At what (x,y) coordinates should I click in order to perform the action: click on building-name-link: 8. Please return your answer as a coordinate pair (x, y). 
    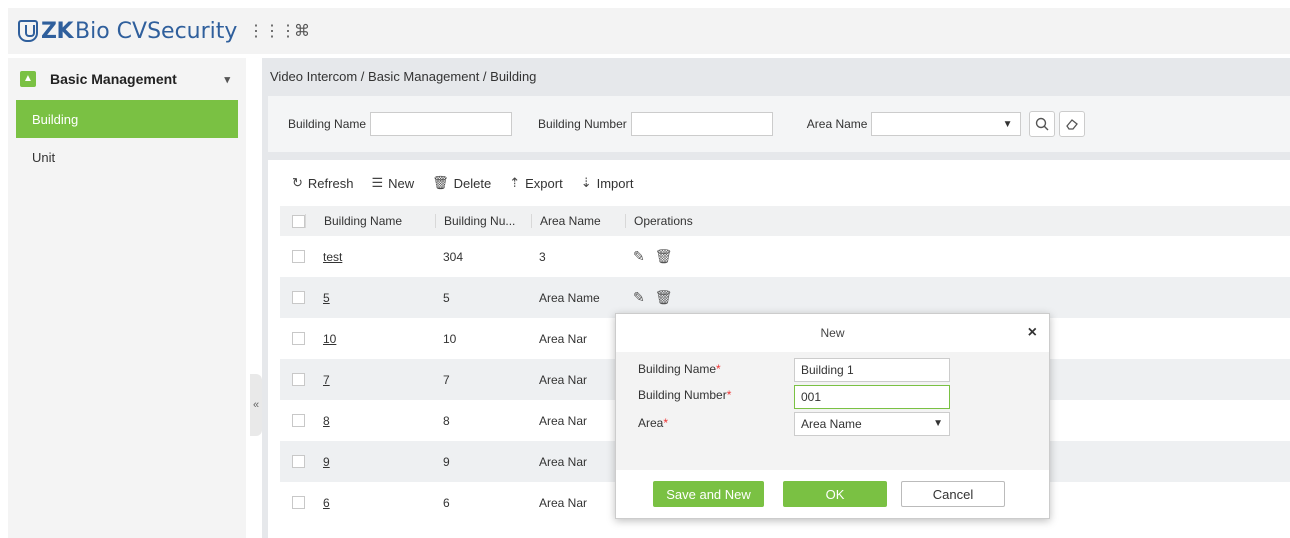
    Looking at the image, I should click on (326, 421).